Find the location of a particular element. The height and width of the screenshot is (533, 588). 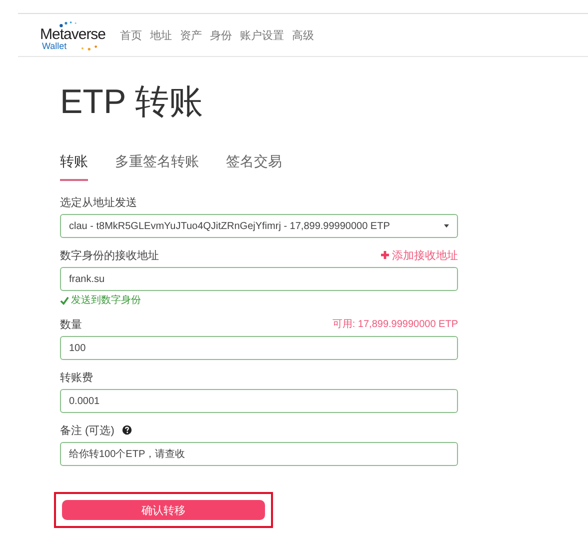

plus-icon is located at coordinates (385, 255).